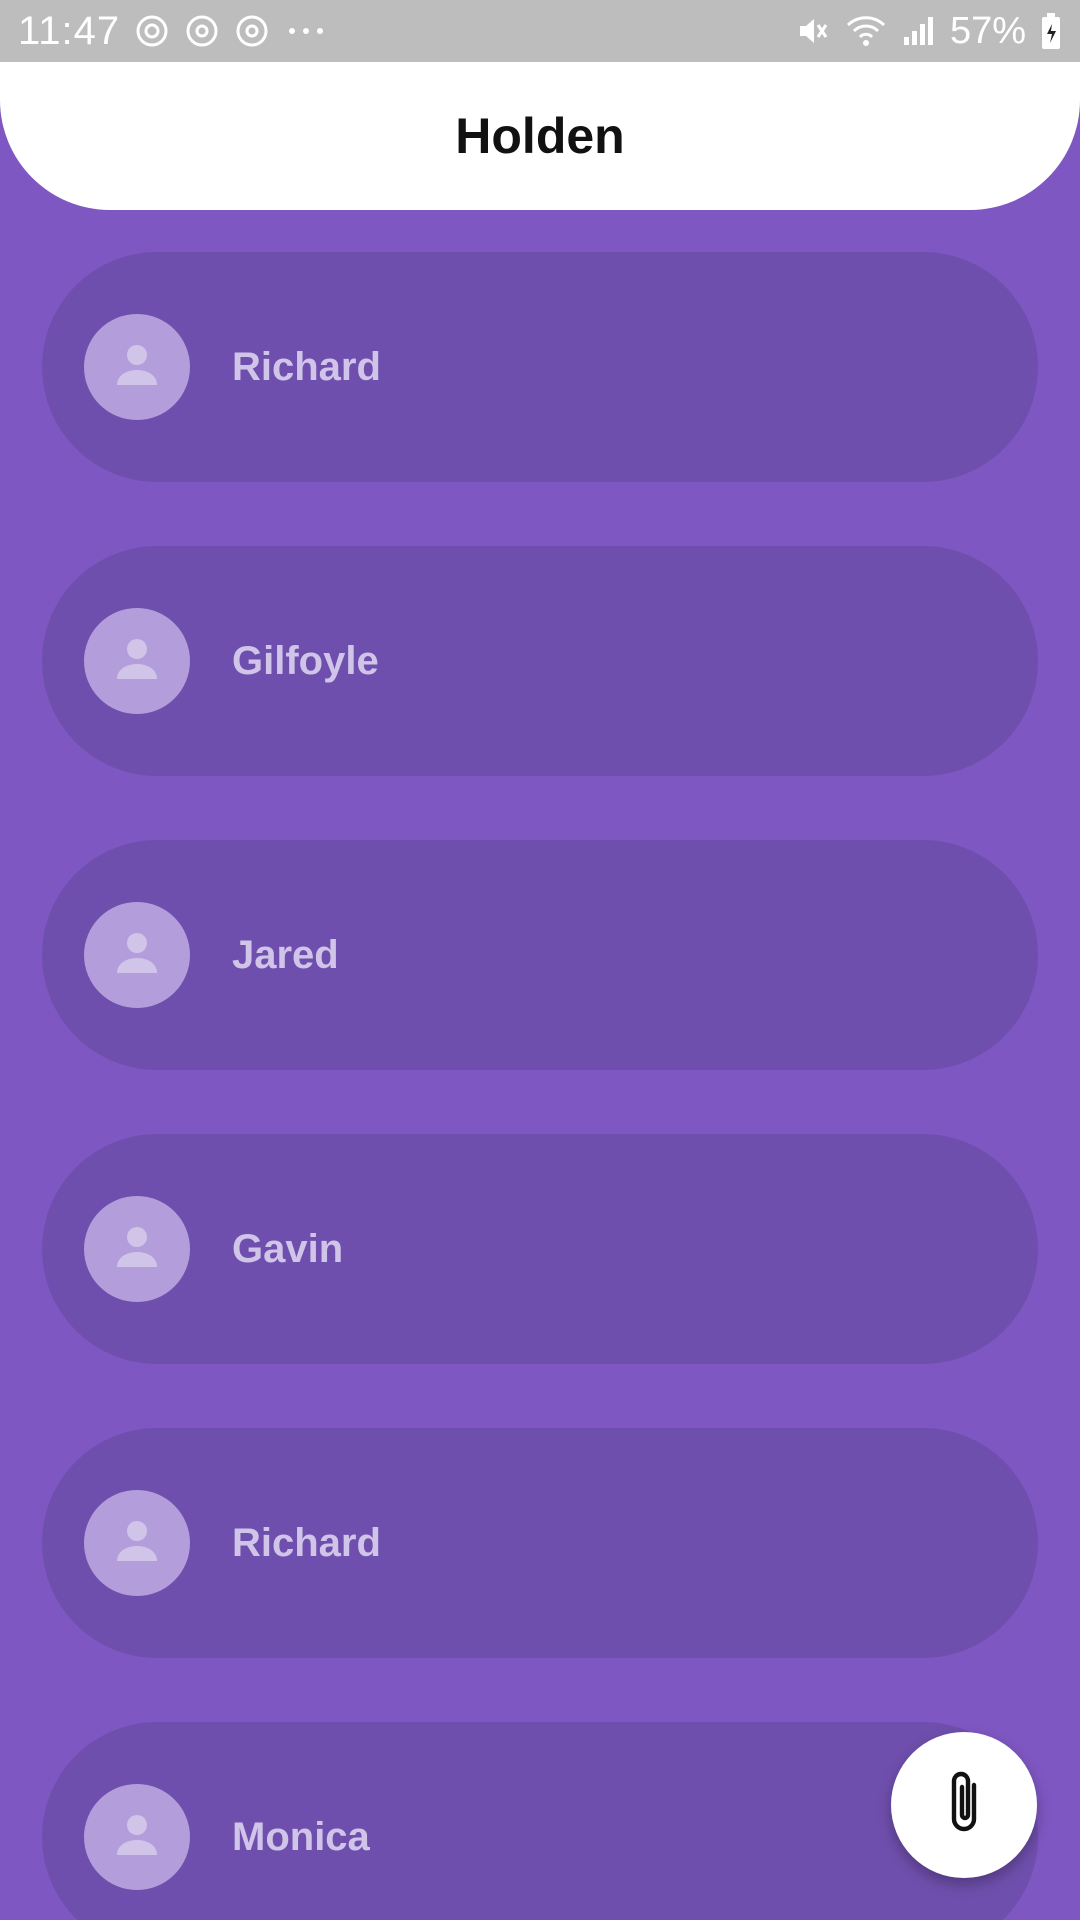 The width and height of the screenshot is (1080, 1920). Describe the element at coordinates (540, 1821) in the screenshot. I see `contact-item: Monica` at that location.